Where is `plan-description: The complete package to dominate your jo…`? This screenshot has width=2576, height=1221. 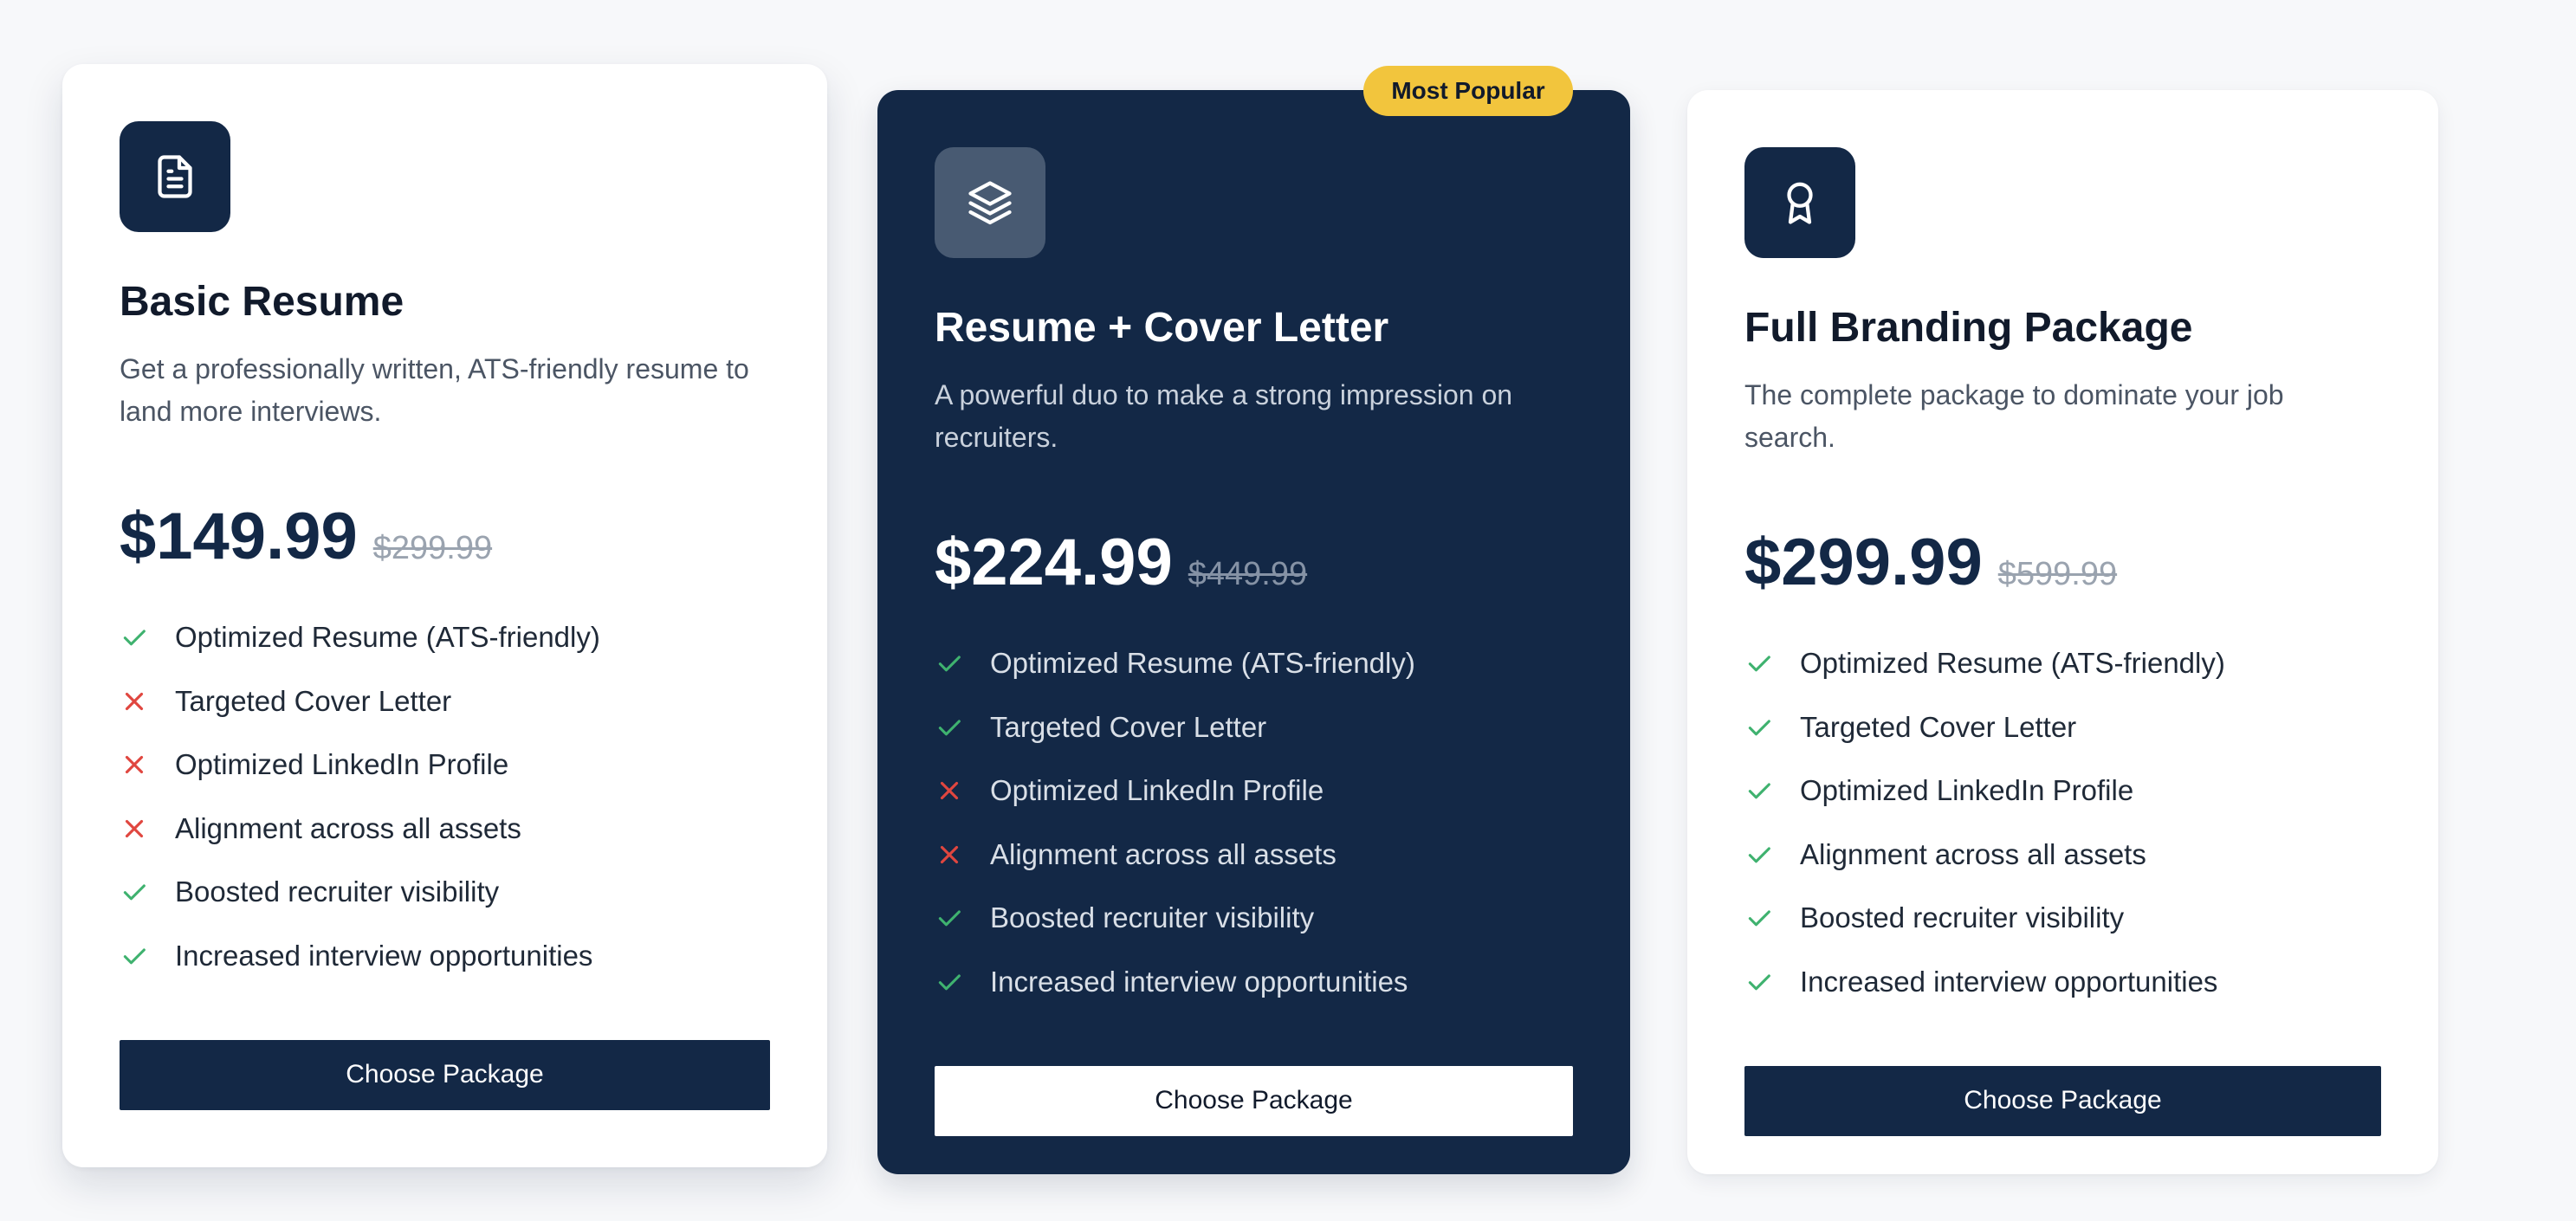
plan-description: The complete package to dominate your jo… is located at coordinates (2014, 415).